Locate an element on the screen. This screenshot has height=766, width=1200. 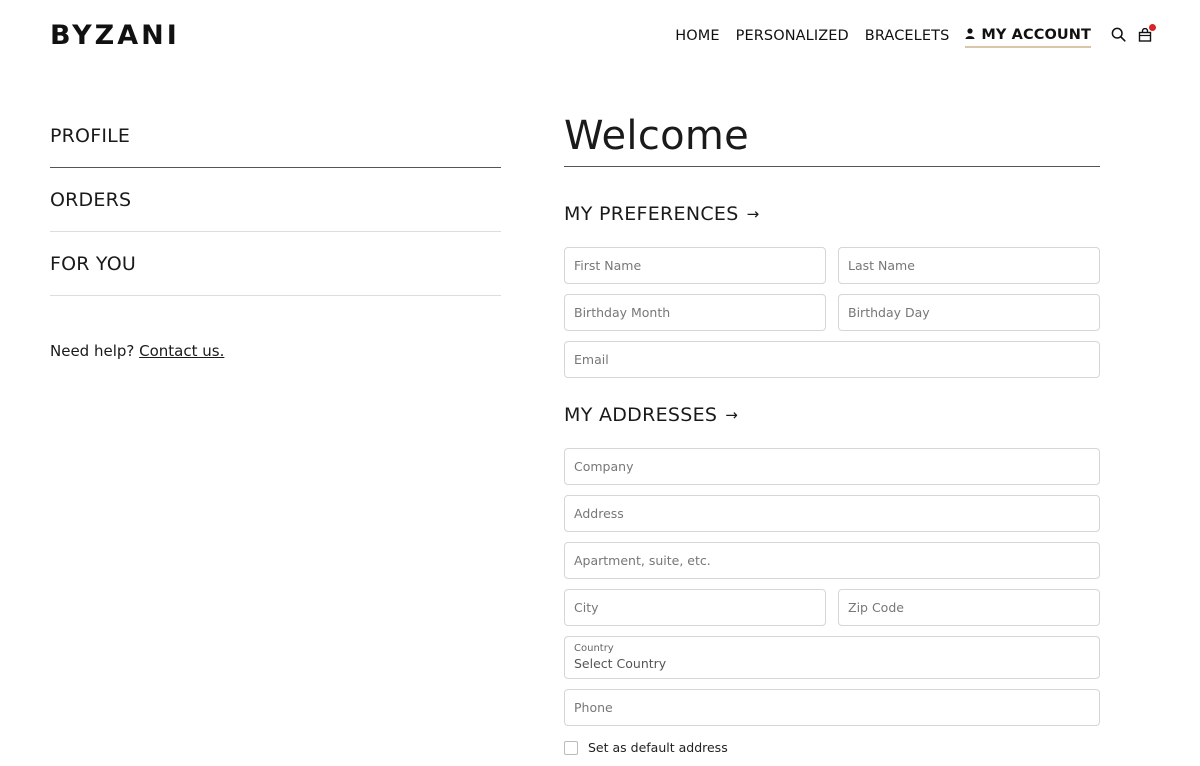
help-prefix: Need help? is located at coordinates (92, 351).